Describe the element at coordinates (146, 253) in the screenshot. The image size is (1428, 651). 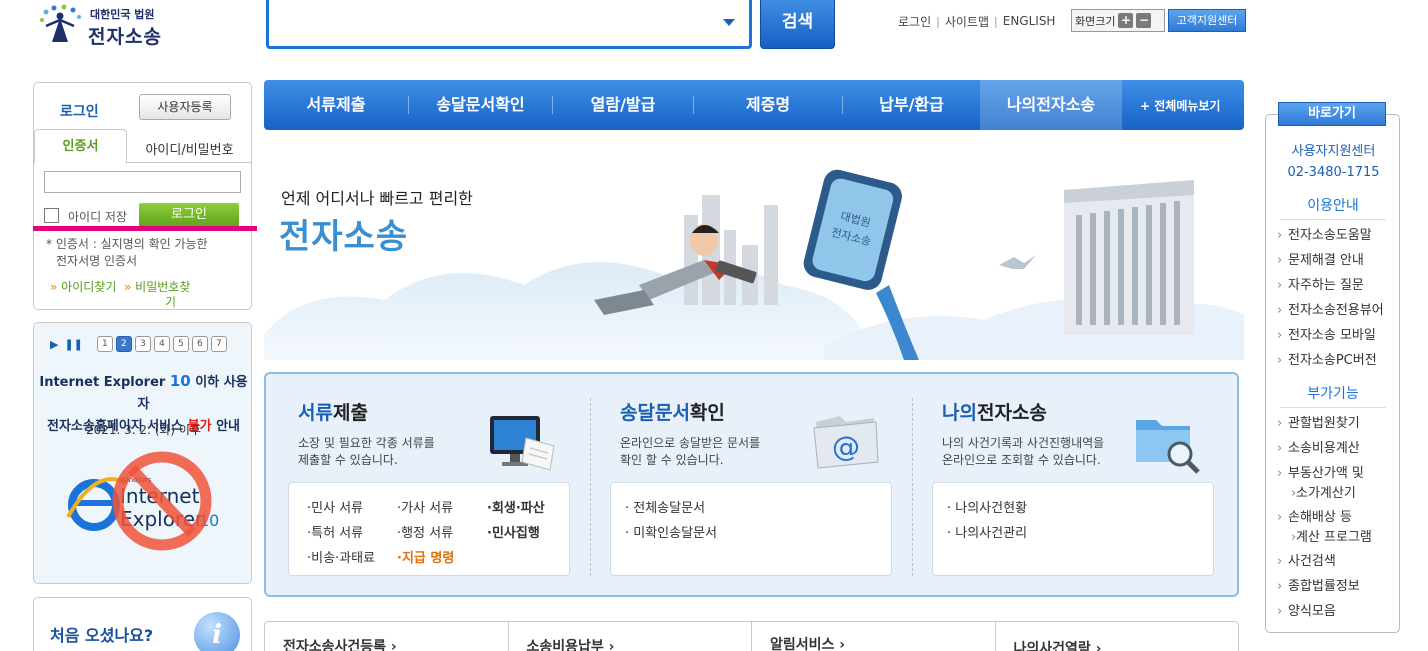
I see `certificate-note: * 인증서 : 실지명의 확인 가능한 전자서명 인증서` at that location.